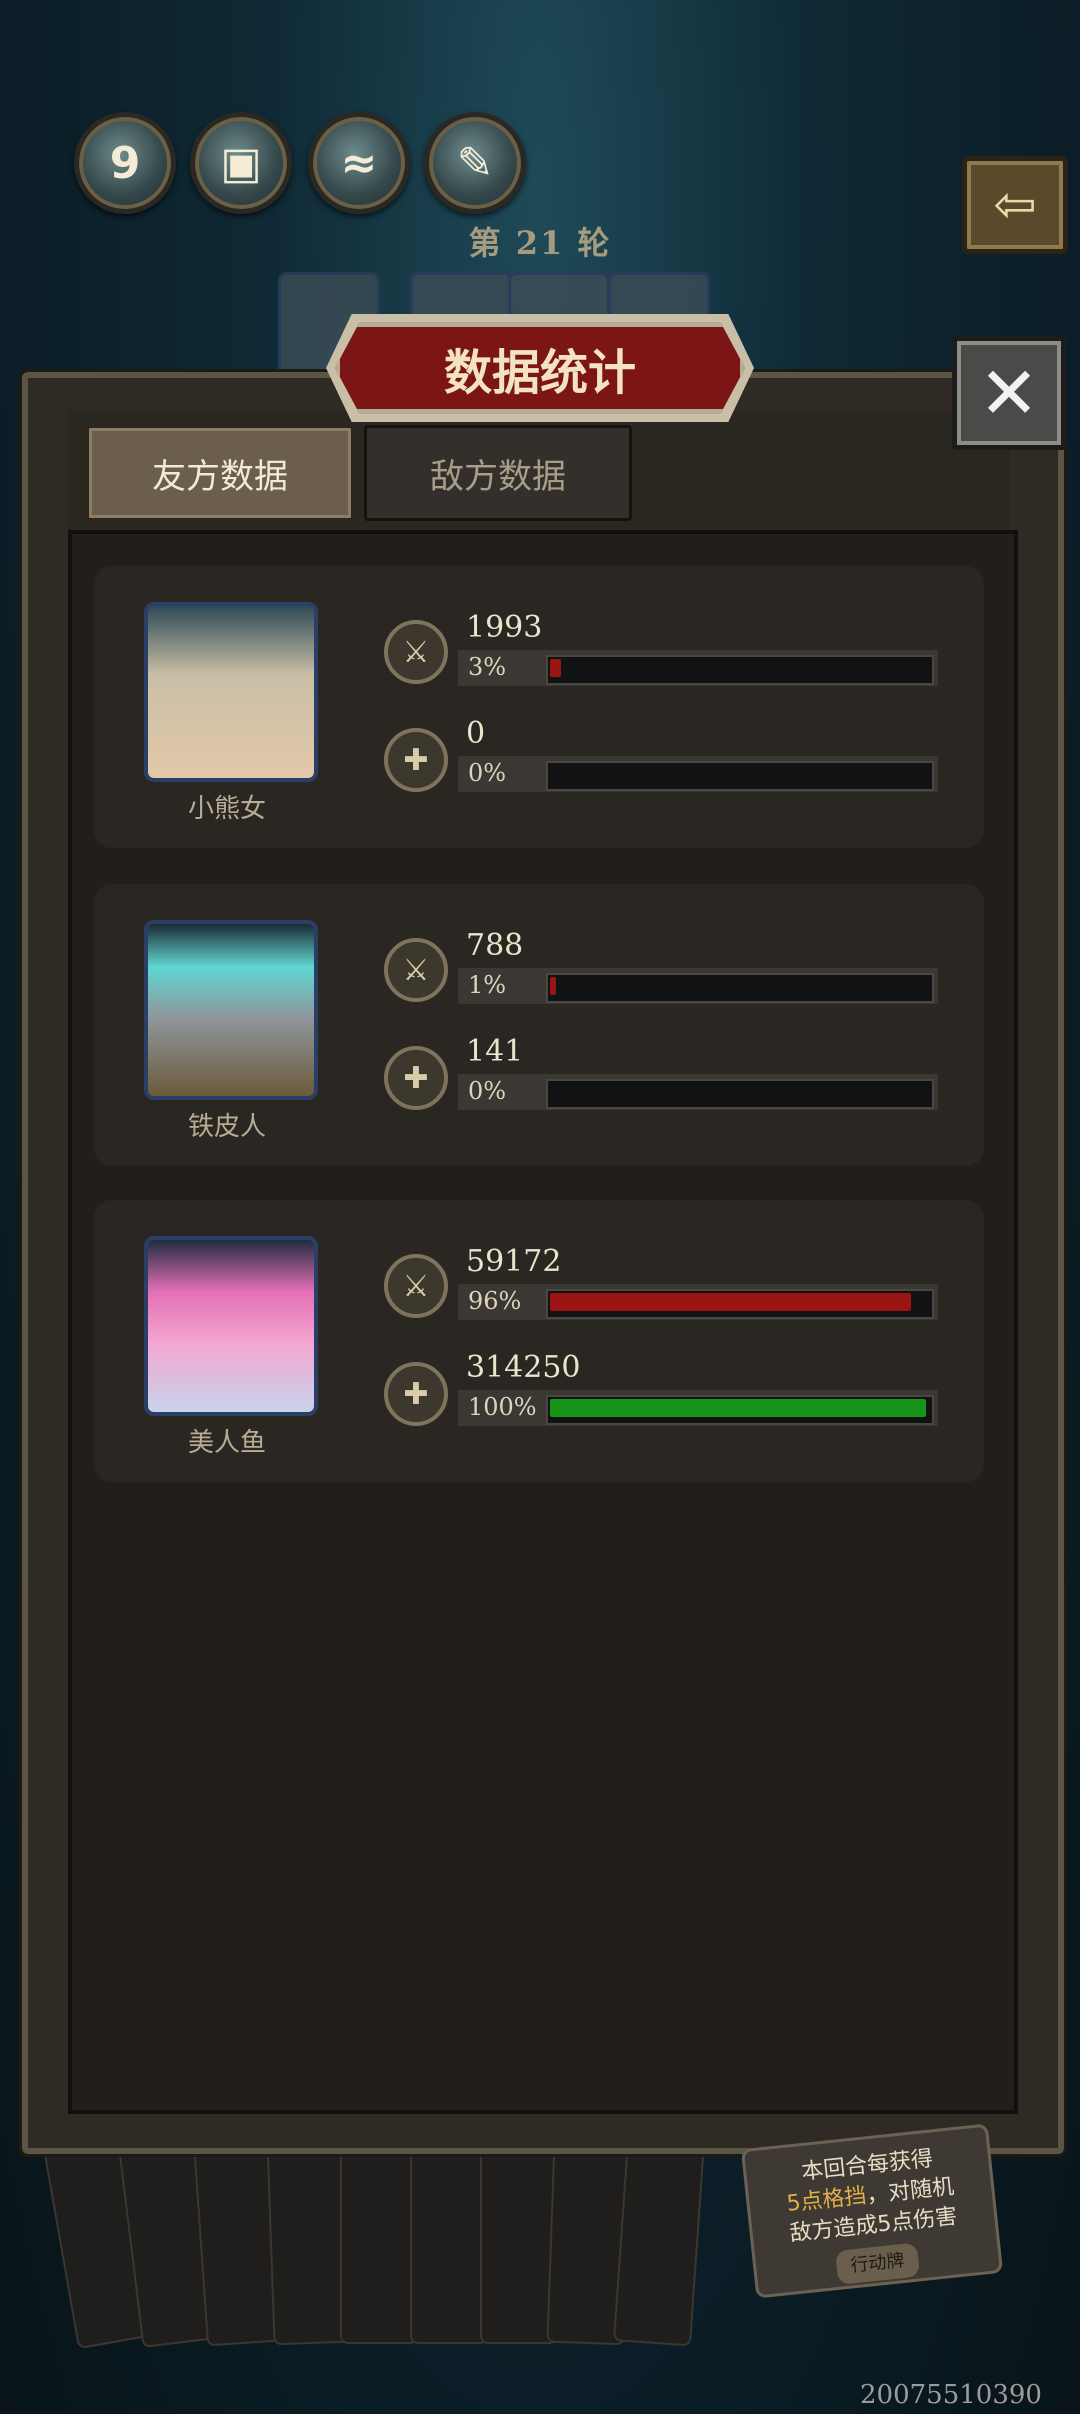 This screenshot has width=1080, height=2414. I want to click on damage-percent: 3%, so click(487, 667).